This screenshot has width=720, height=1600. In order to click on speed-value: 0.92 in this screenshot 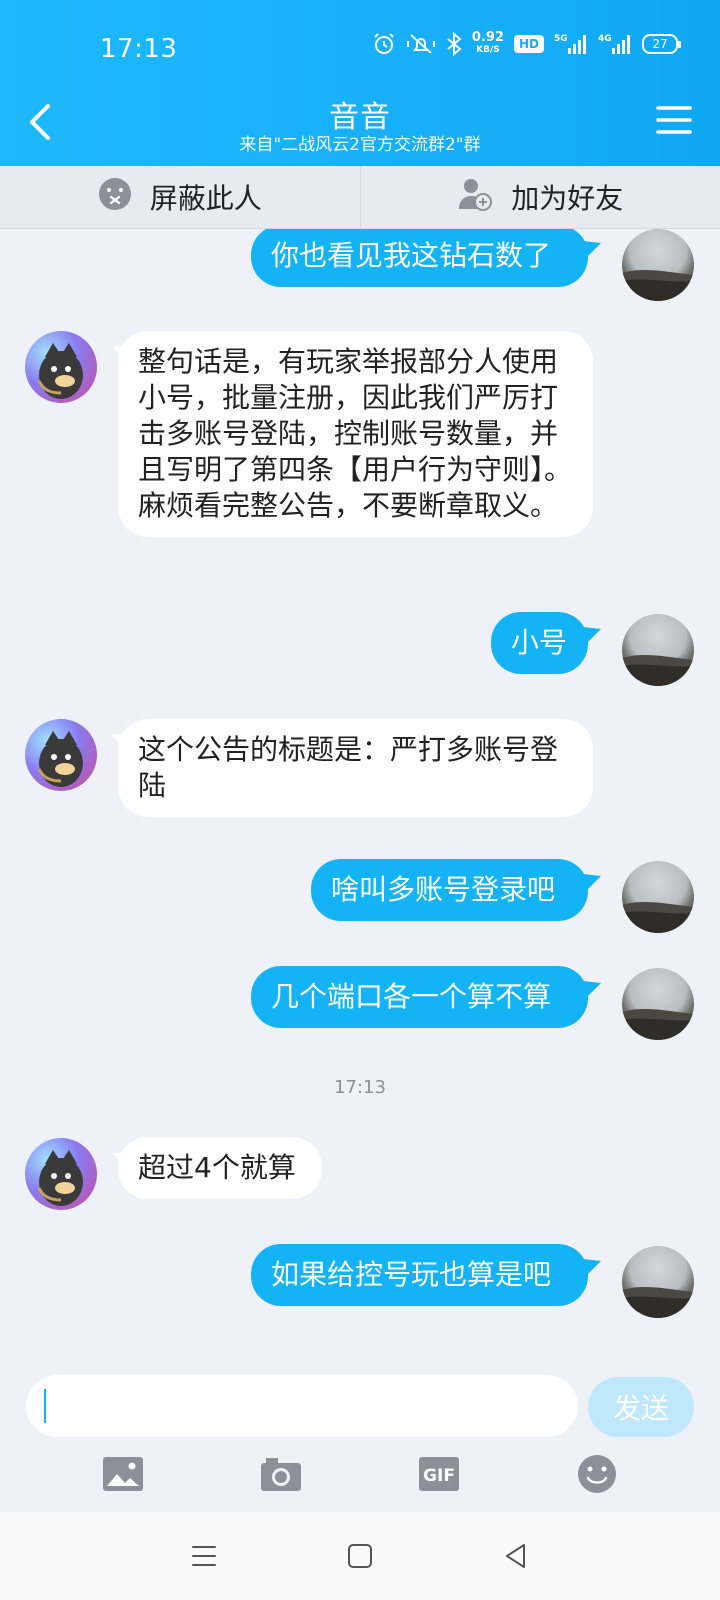, I will do `click(487, 37)`.